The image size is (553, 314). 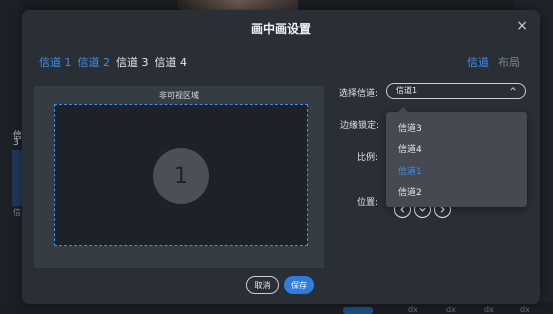 What do you see at coordinates (94, 62) in the screenshot?
I see `tab-channel-2: 信道 2` at bounding box center [94, 62].